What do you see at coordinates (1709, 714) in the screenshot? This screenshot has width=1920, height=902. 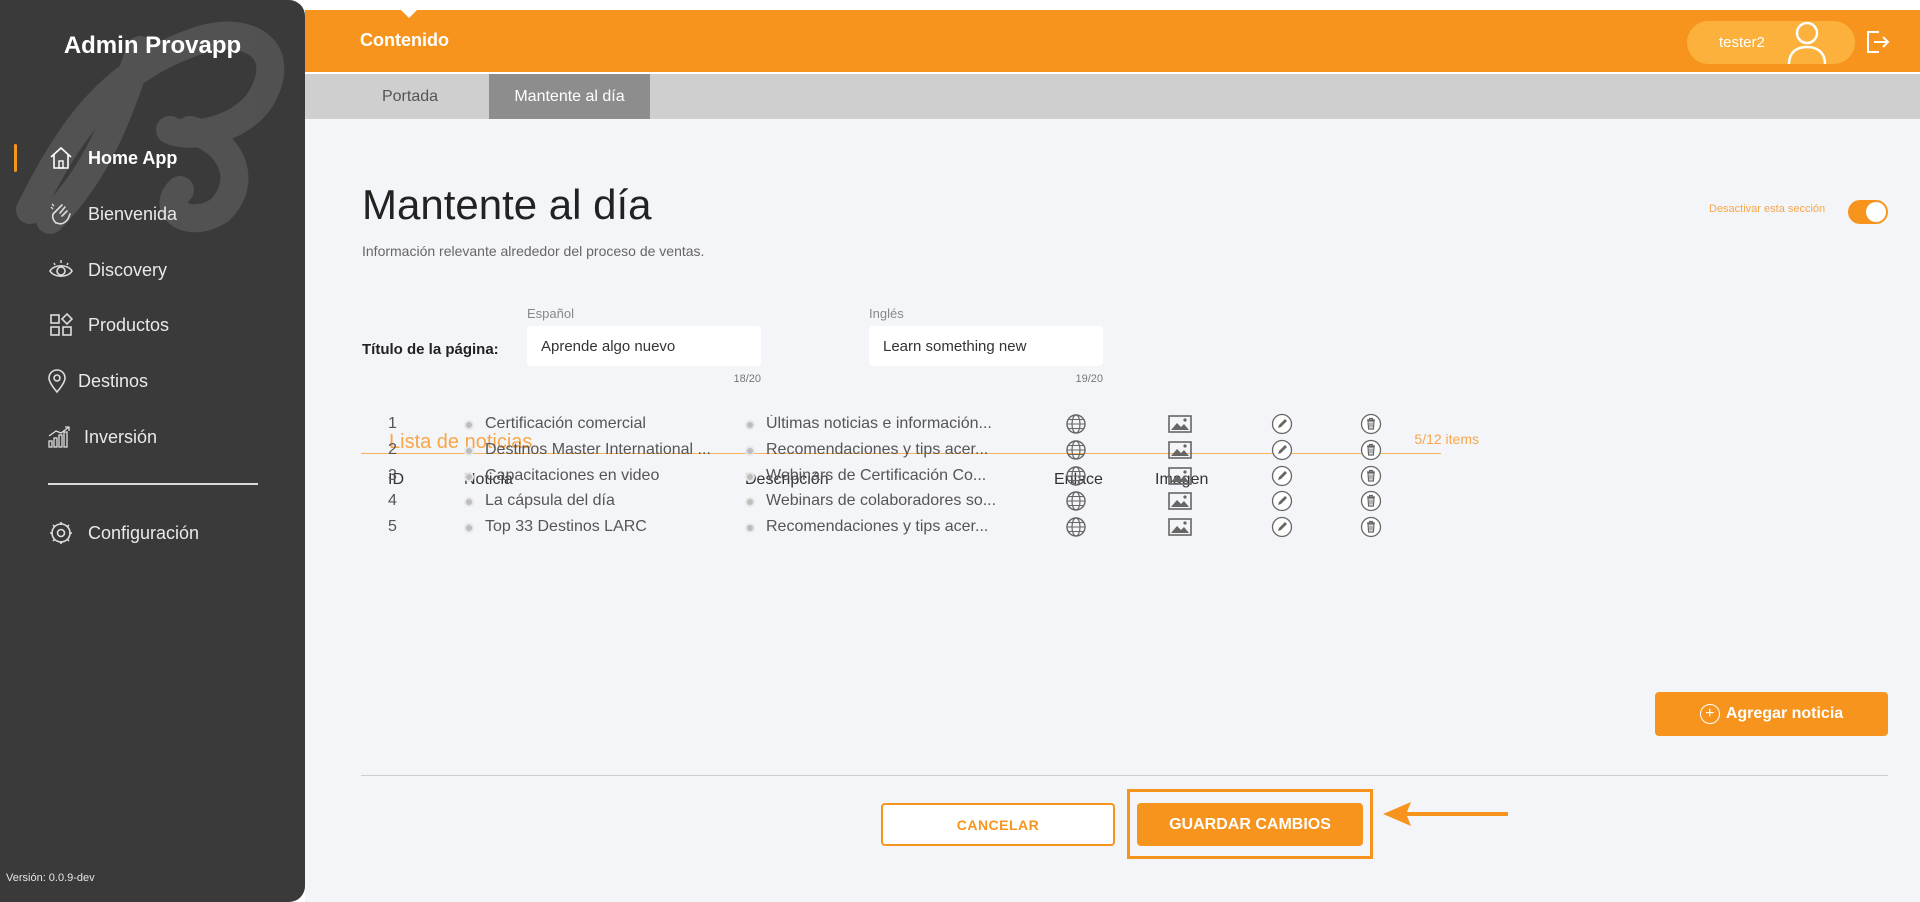 I see `plus-icon: +` at bounding box center [1709, 714].